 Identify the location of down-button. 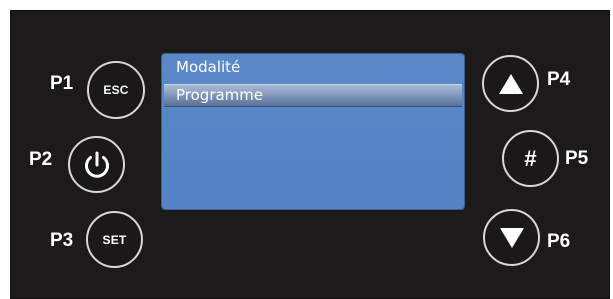
(511, 237).